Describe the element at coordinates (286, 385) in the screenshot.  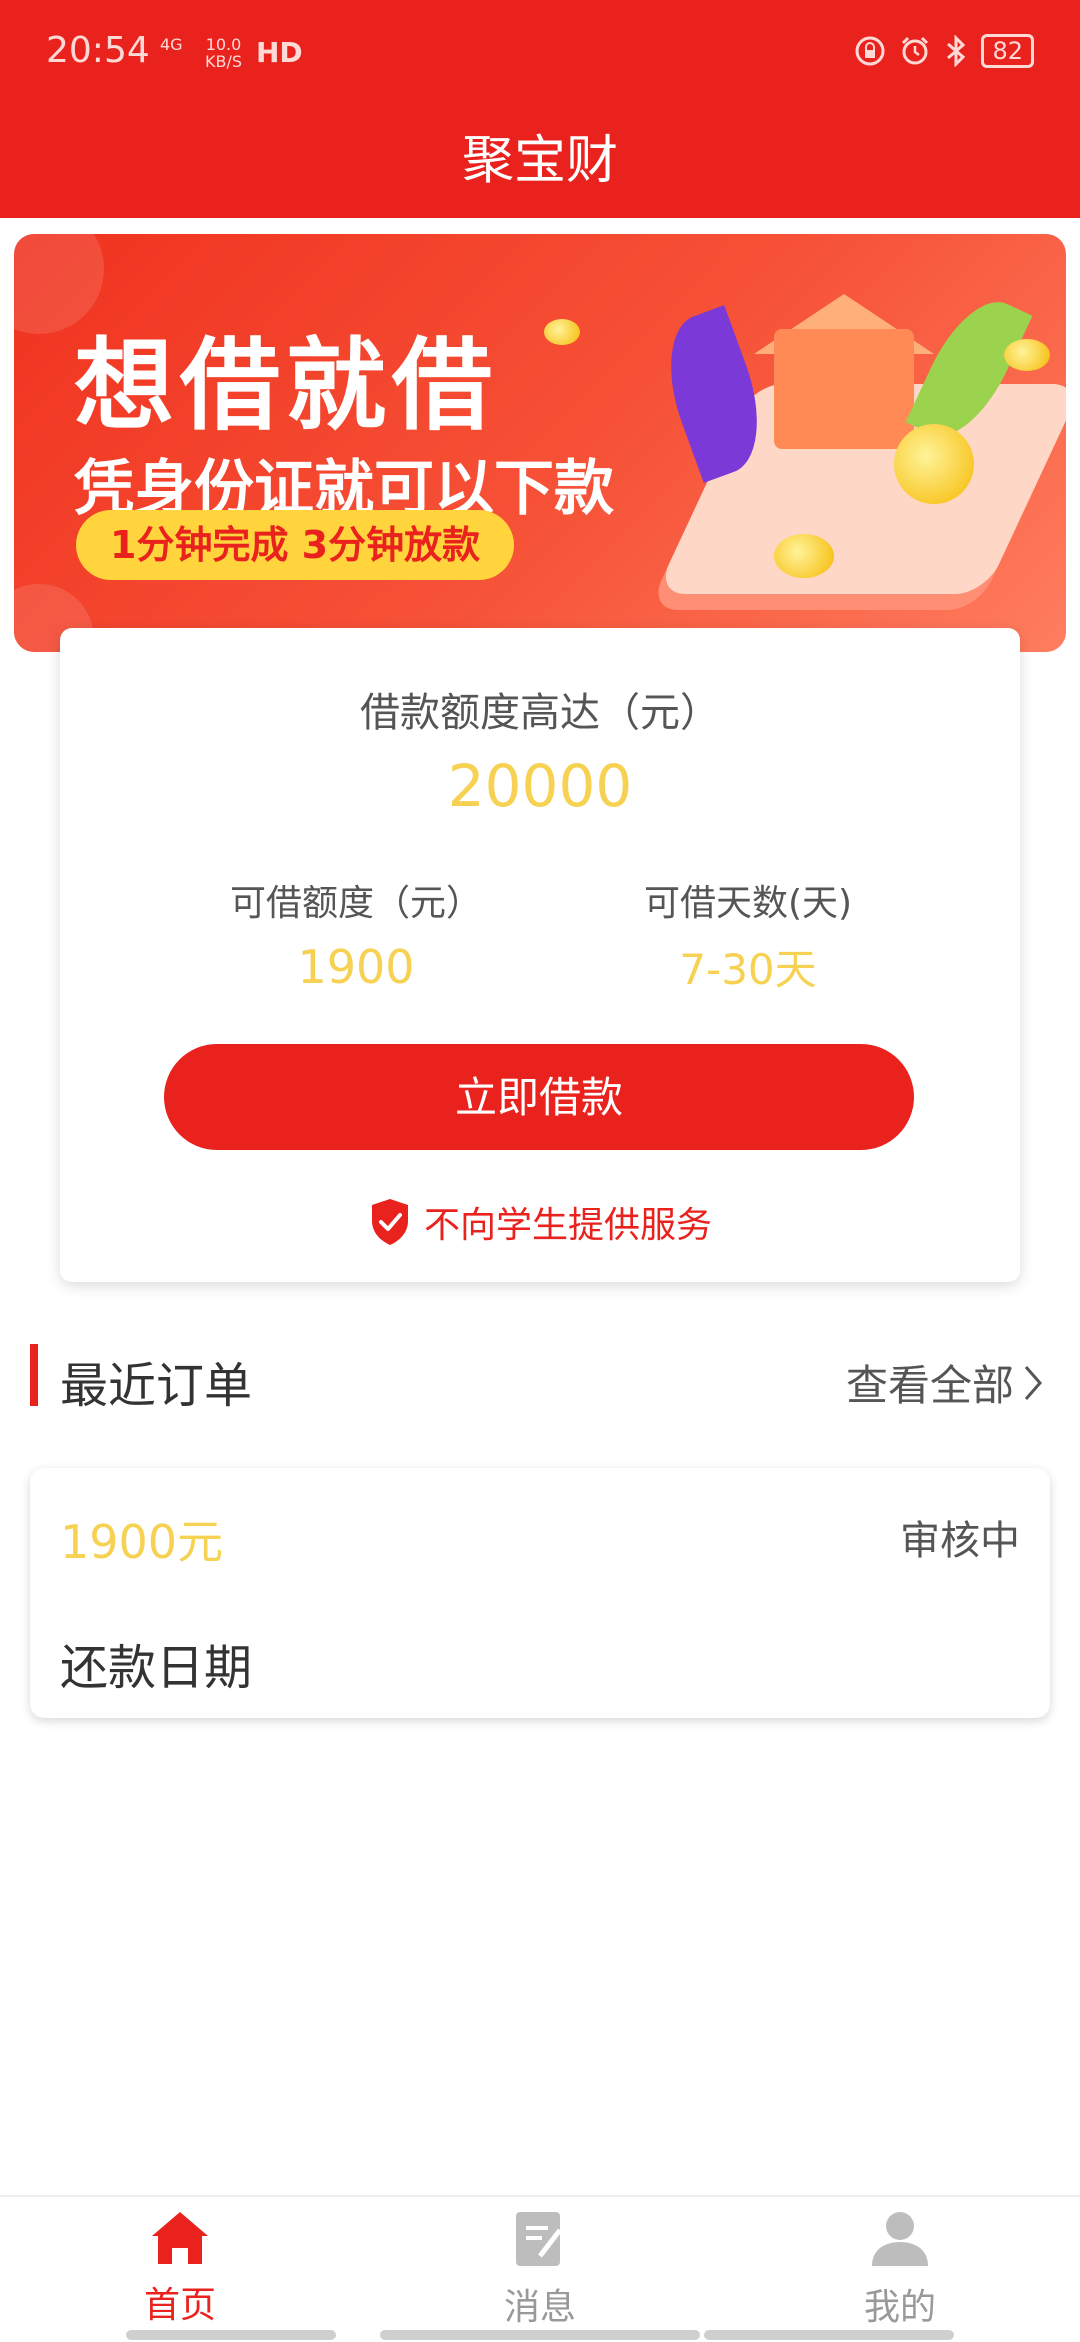
I see `banner-headline: 想借就借` at that location.